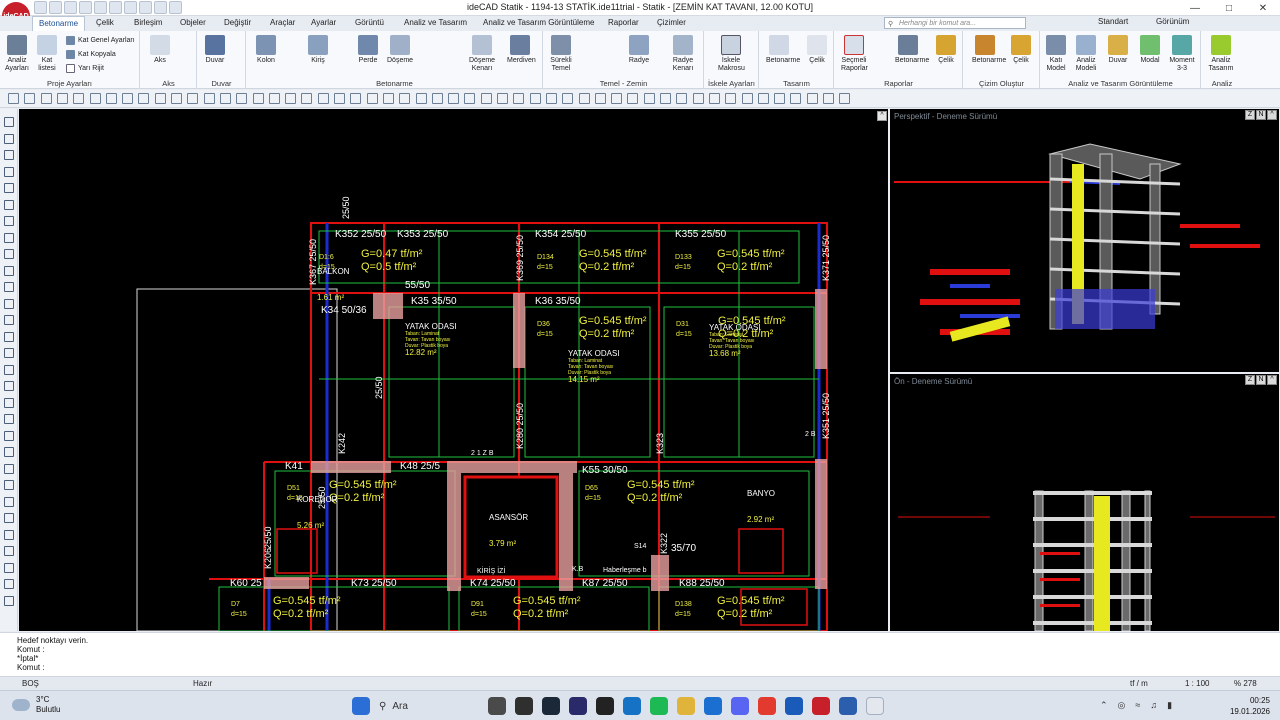  What do you see at coordinates (639, 50) in the screenshot?
I see `radye-button: Radye` at bounding box center [639, 50].